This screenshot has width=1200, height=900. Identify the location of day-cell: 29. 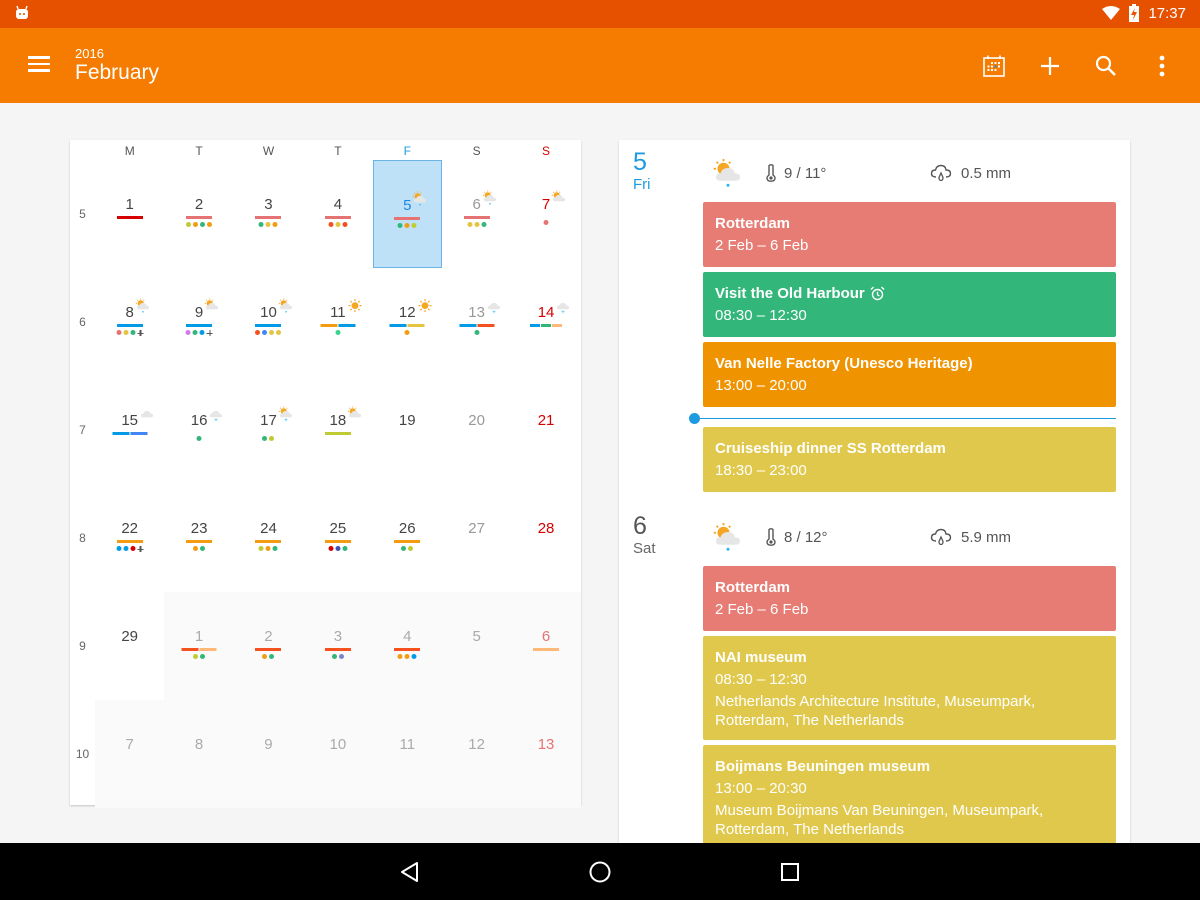
(129, 646).